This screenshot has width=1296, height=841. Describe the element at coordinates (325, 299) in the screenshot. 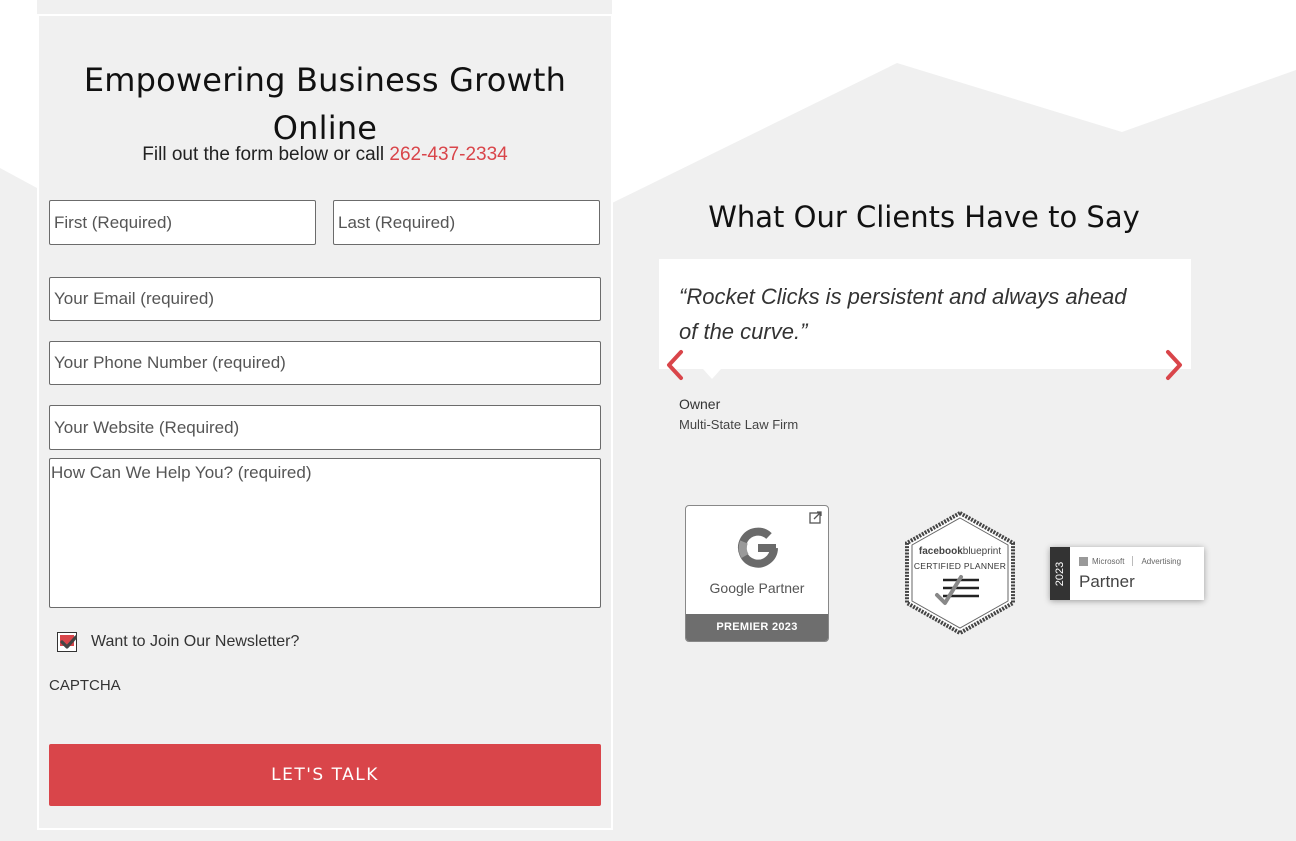

I see `email-input` at that location.